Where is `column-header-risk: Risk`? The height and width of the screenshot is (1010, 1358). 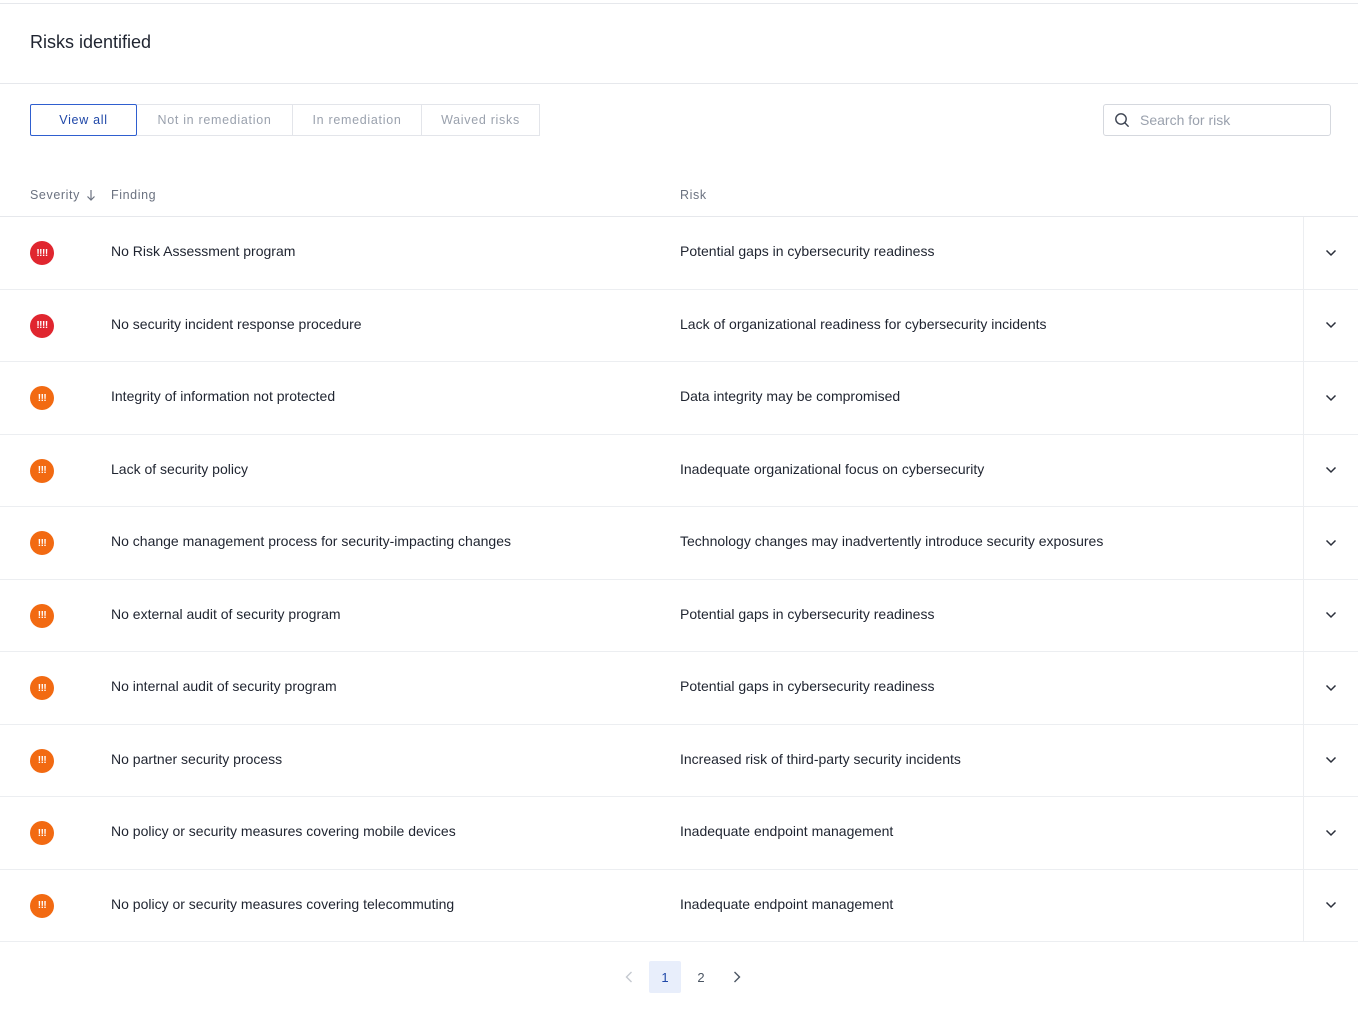 column-header-risk: Risk is located at coordinates (693, 195).